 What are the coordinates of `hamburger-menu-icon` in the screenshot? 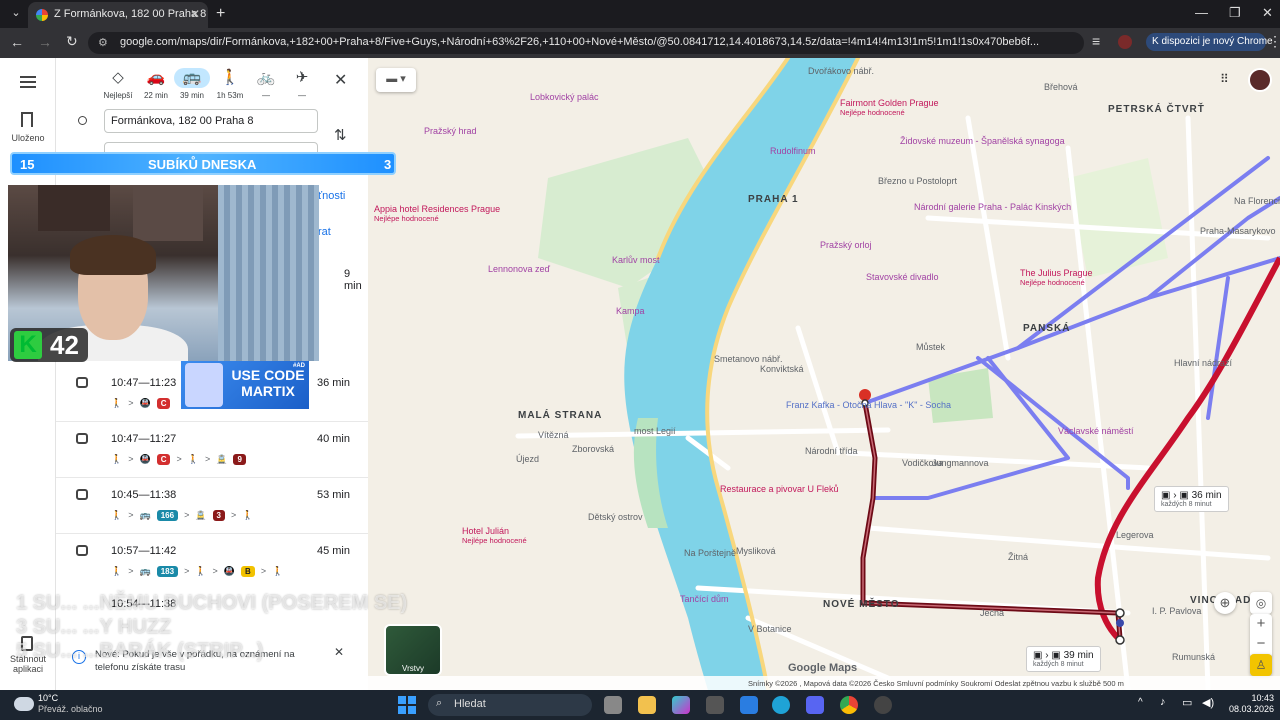 It's located at (28, 82).